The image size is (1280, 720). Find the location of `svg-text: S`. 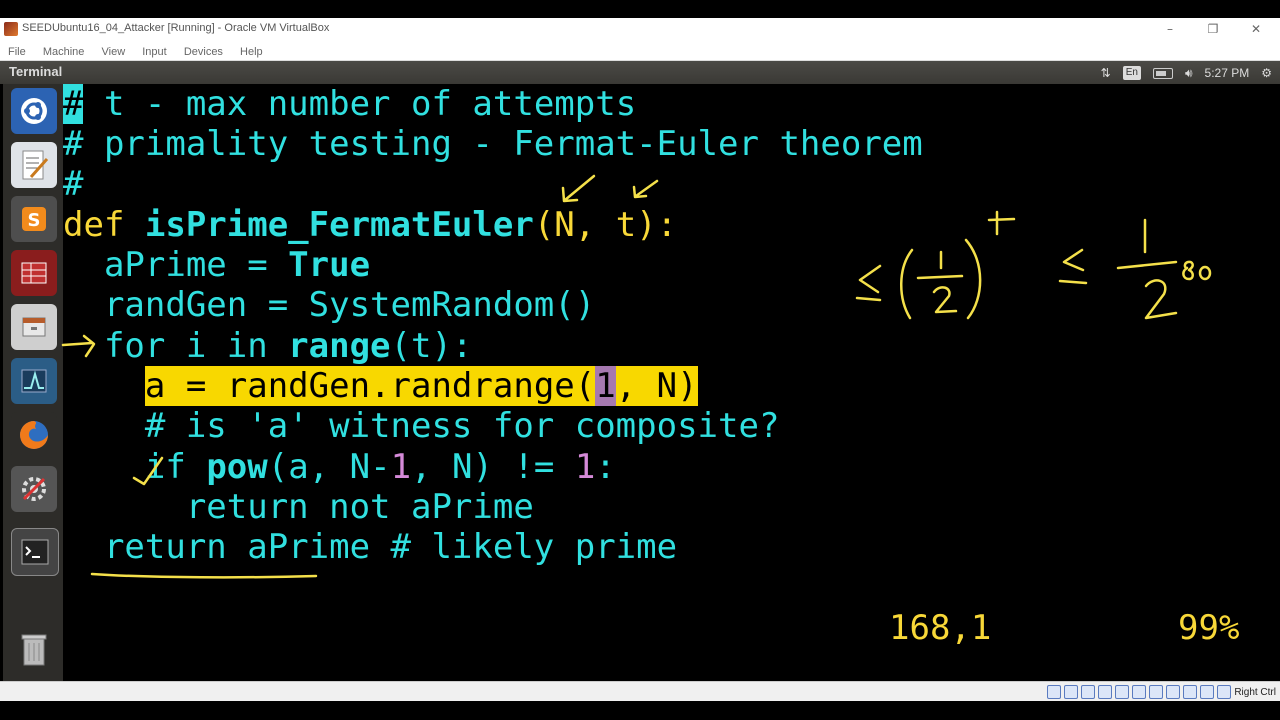

svg-text: S is located at coordinates (34, 220).